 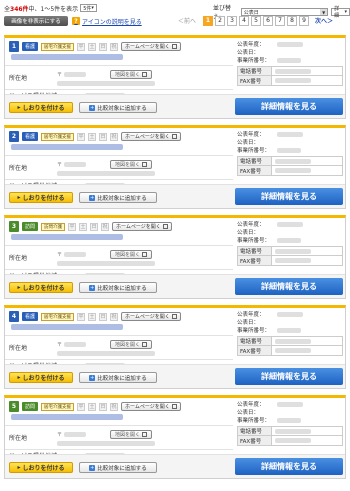 What do you see at coordinates (95, 316) in the screenshot?
I see `card-header: 4 看護 居宅介護支援 平 土 日 祝 ホームページを開く` at bounding box center [95, 316].